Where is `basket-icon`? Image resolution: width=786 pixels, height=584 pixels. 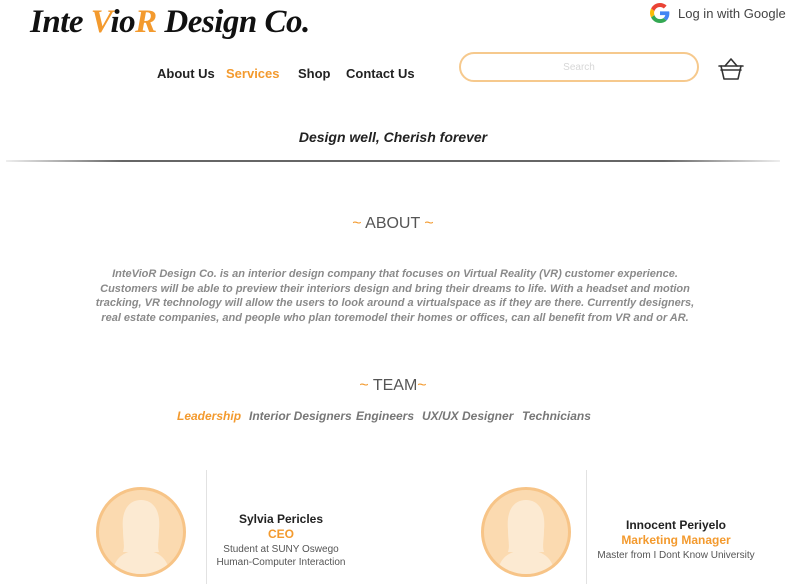
basket-icon is located at coordinates (731, 69).